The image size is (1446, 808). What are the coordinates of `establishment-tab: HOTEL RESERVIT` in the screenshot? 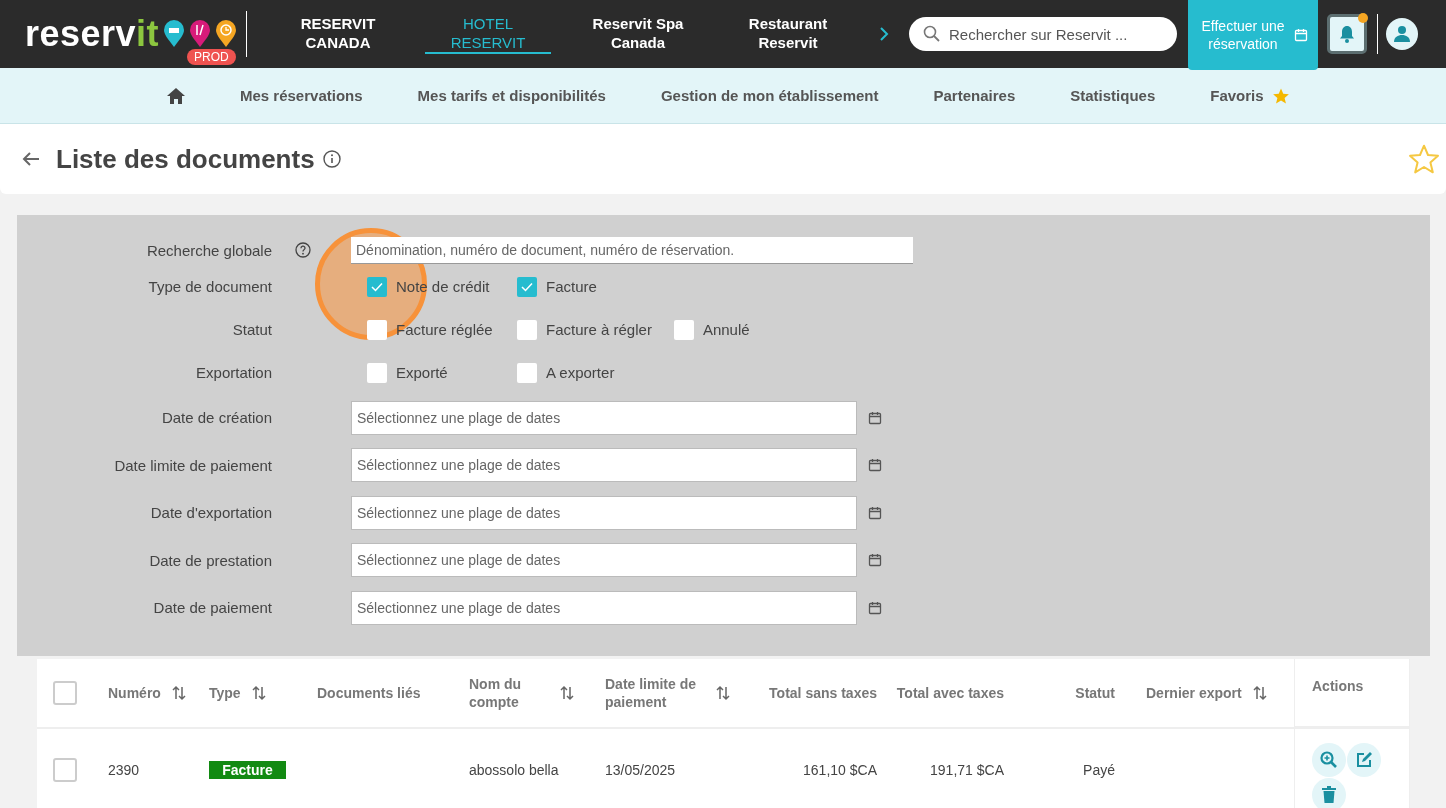 It's located at (488, 34).